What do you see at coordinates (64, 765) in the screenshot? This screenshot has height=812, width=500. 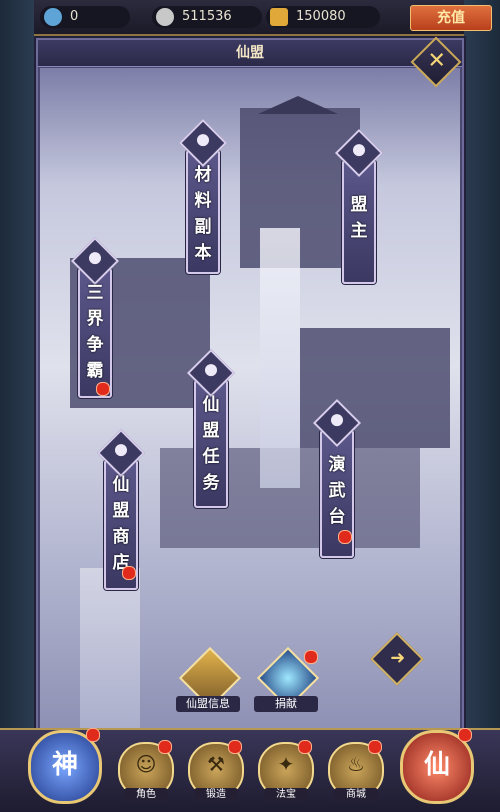 I see `divine-label: 神` at bounding box center [64, 765].